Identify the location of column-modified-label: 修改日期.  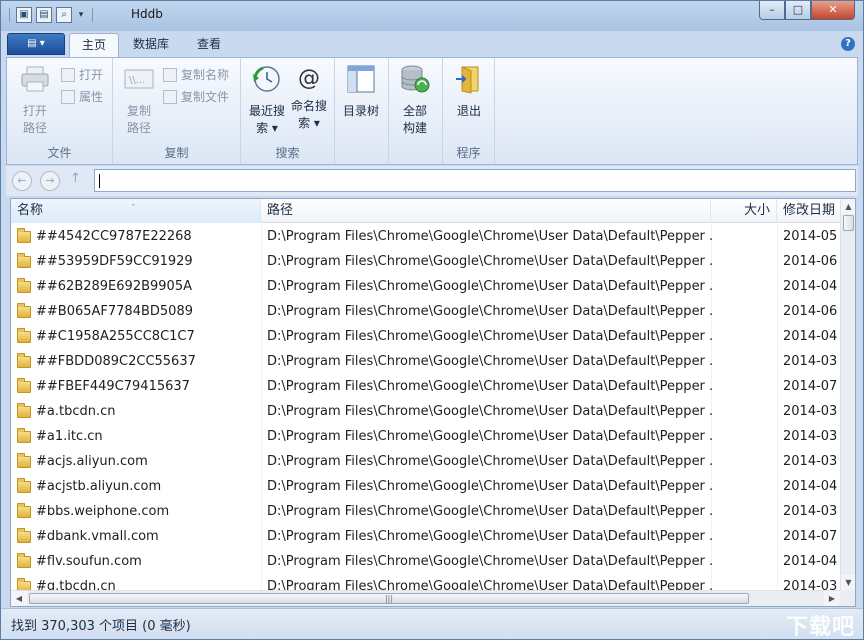
(809, 210).